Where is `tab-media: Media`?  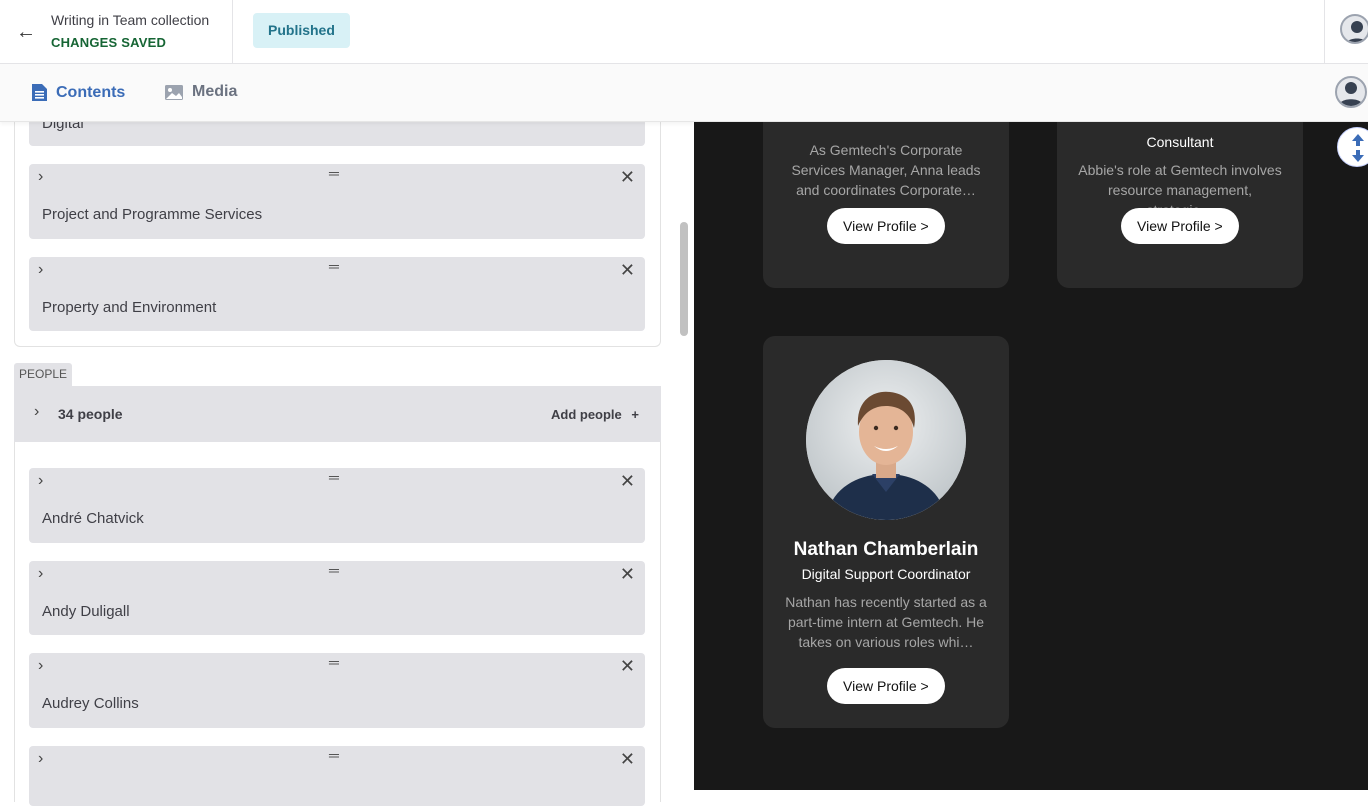 tab-media: Media is located at coordinates (200, 92).